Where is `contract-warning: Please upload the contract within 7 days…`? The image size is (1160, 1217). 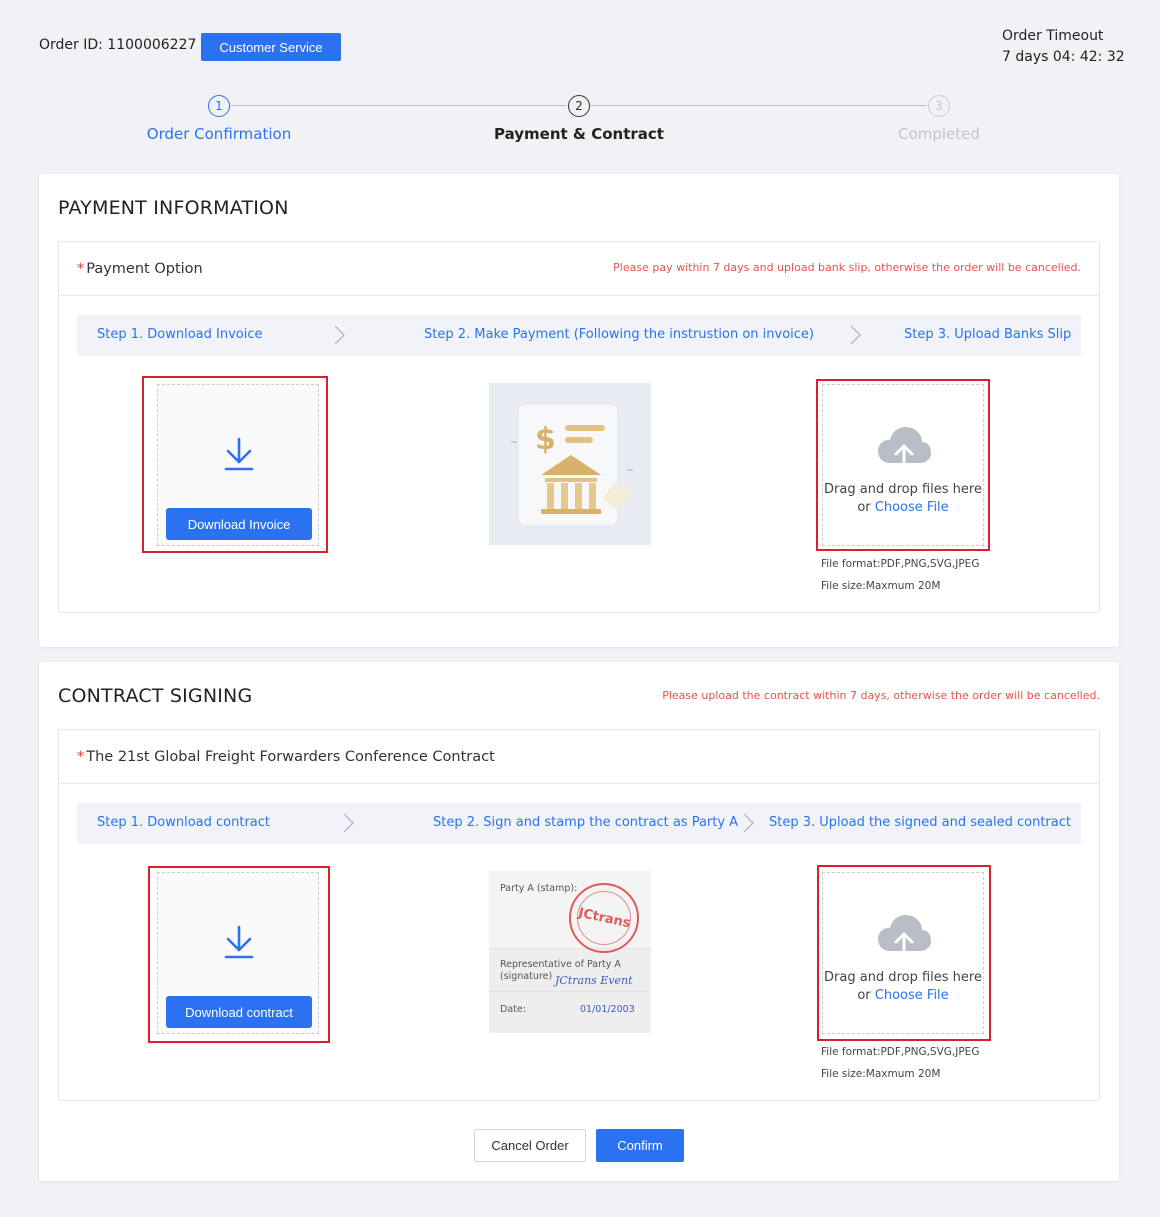
contract-warning: Please upload the contract within 7 days… is located at coordinates (881, 695).